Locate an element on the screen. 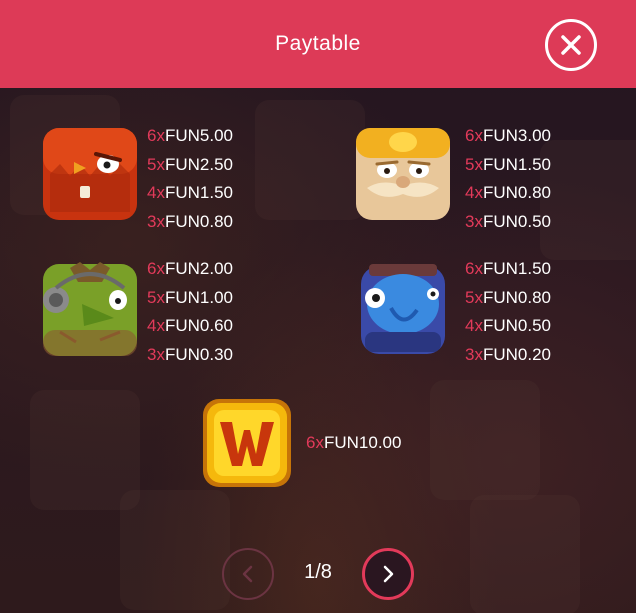  pay-row: 4xFUN0.50 is located at coordinates (530, 326).